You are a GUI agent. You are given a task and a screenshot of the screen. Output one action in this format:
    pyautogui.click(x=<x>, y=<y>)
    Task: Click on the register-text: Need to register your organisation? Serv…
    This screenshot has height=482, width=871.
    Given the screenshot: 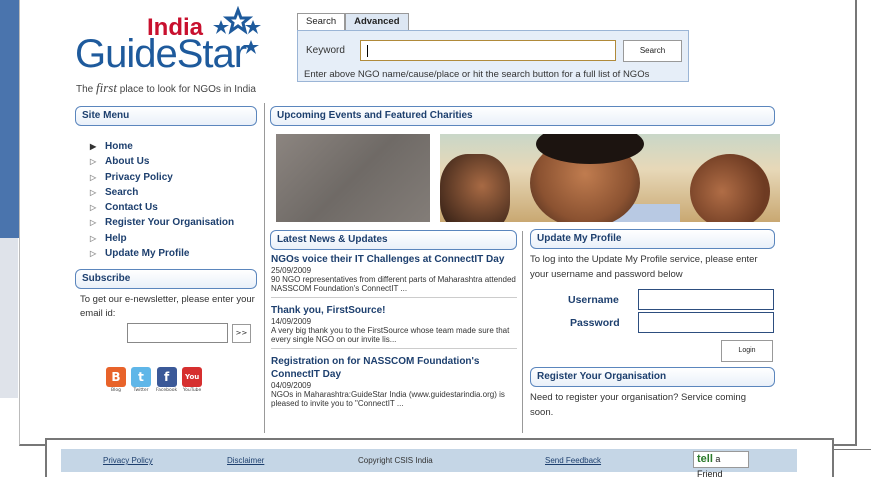 What is the action you would take?
    pyautogui.click(x=638, y=405)
    